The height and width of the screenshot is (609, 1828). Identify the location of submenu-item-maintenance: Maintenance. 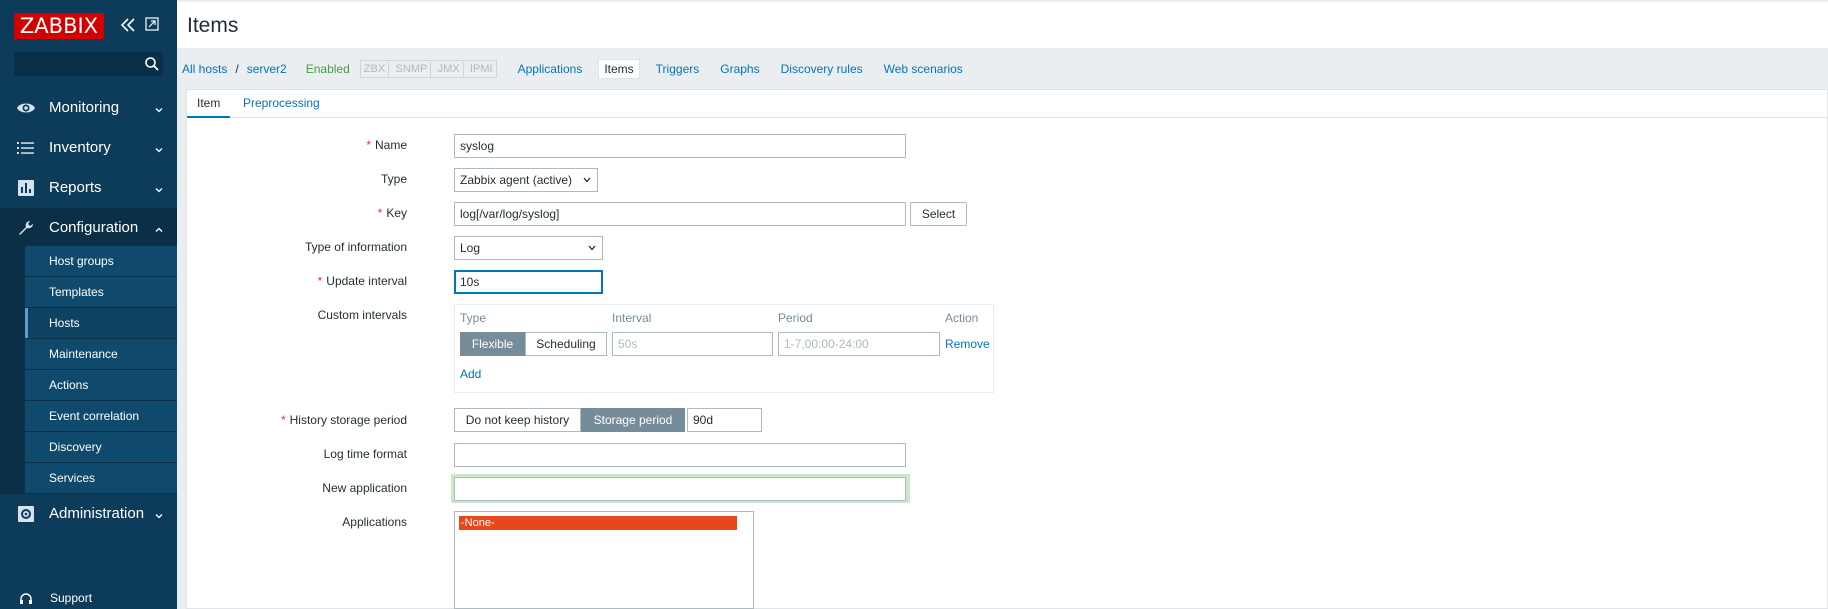
(101, 354).